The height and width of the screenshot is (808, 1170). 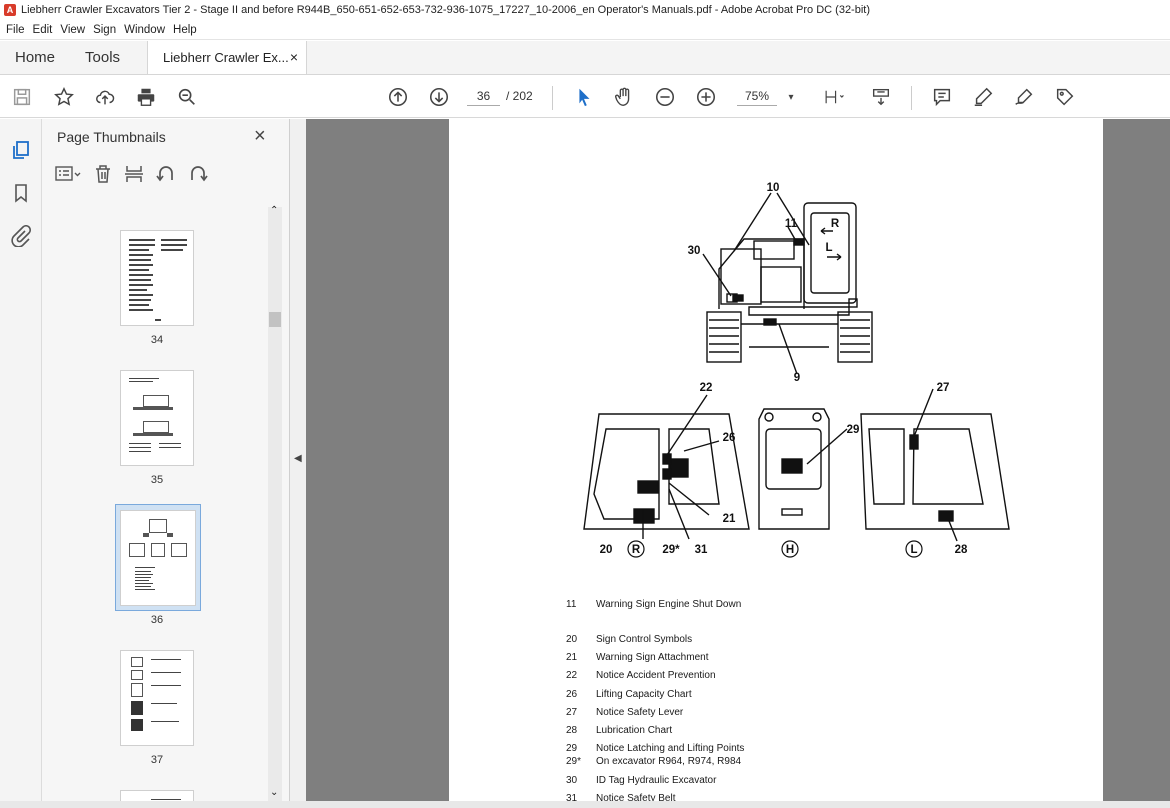 What do you see at coordinates (706, 388) in the screenshot?
I see `callout-22: 22` at bounding box center [706, 388].